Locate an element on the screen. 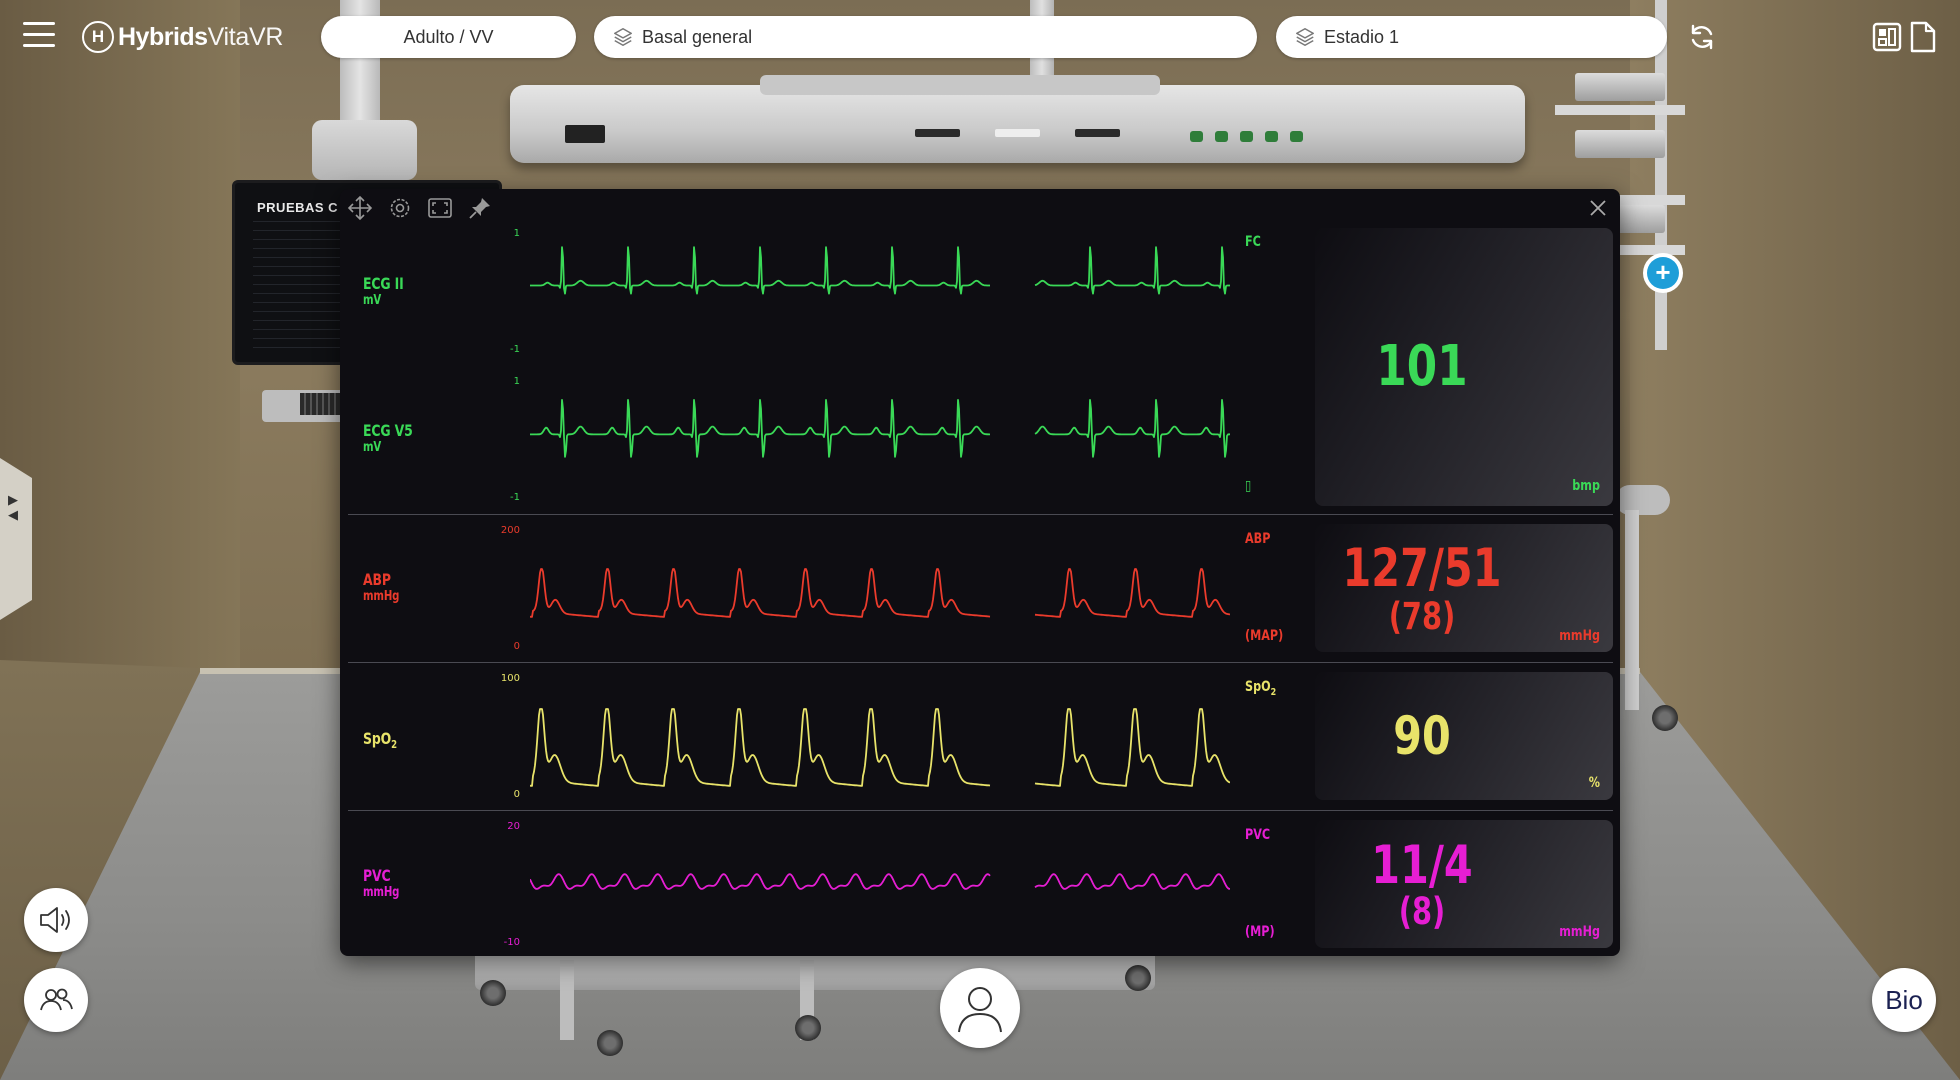 The height and width of the screenshot is (1080, 1960). scale-top-ecg-ii: 1 is located at coordinates (516, 233).